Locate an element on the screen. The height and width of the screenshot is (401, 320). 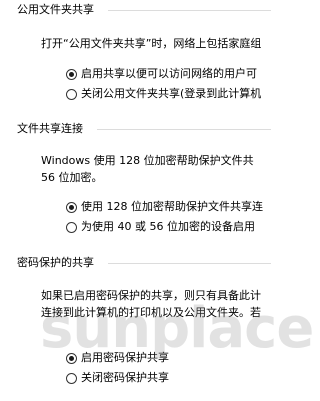
password-sharing-description-line2: 连接到此计算机的打印机以及公用文件夹。若 is located at coordinates (151, 312).